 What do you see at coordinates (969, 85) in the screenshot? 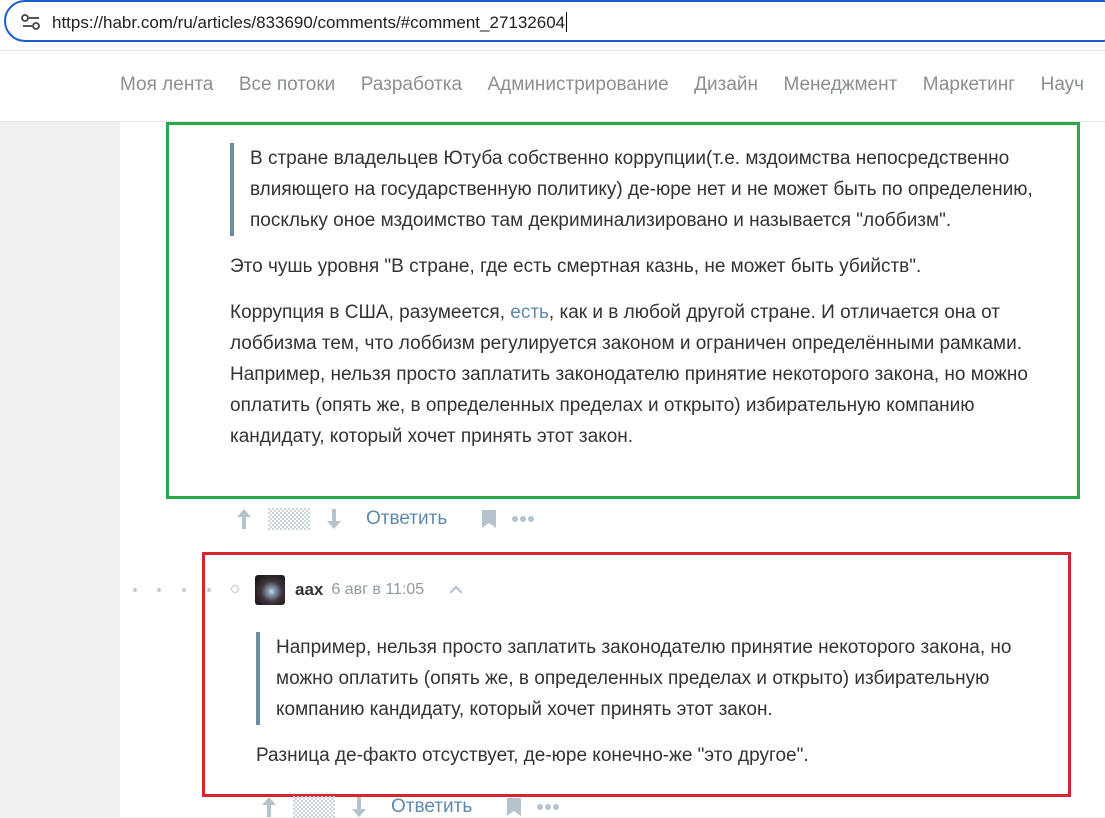
I see `nav-item-marketing: Маркетинг` at bounding box center [969, 85].